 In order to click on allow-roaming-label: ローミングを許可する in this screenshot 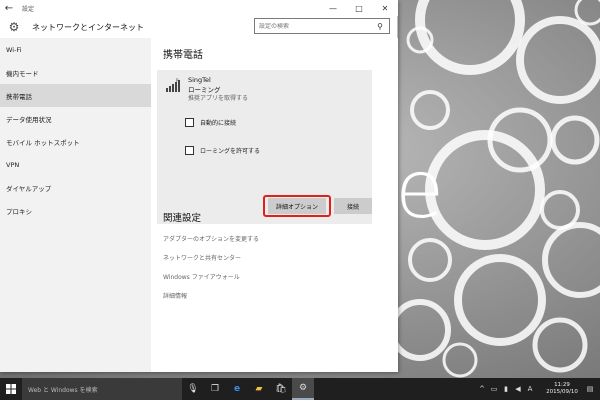, I will do `click(230, 151)`.